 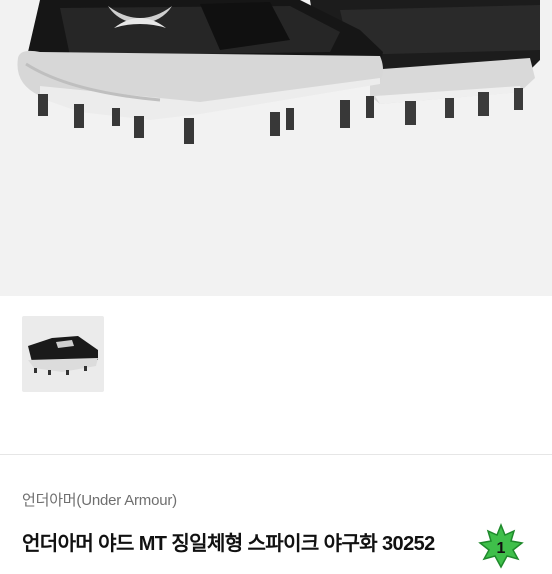 I want to click on badge-number: 1, so click(x=501, y=548).